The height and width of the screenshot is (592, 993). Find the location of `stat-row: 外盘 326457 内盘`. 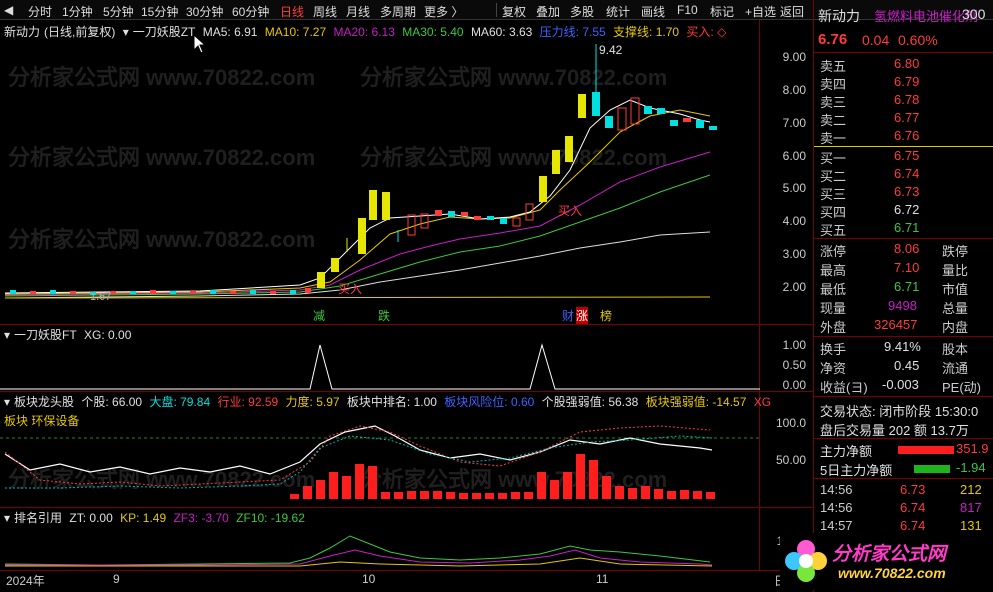

stat-row: 外盘 326457 内盘 is located at coordinates (894, 326).